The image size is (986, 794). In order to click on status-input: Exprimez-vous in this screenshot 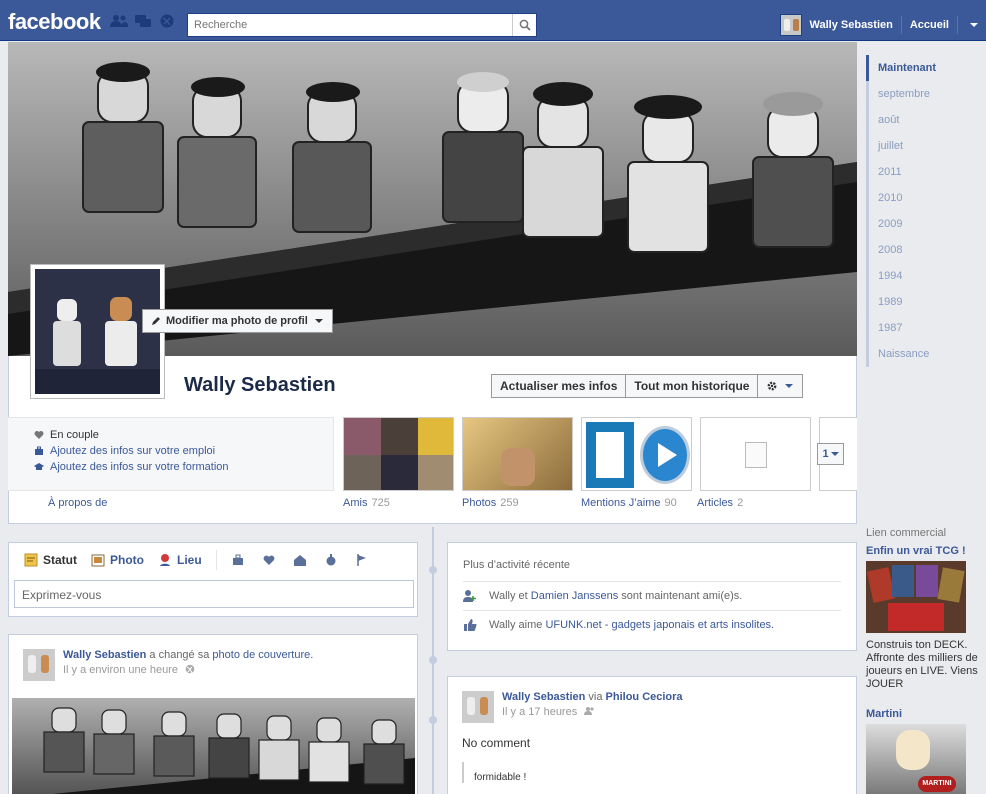, I will do `click(214, 594)`.